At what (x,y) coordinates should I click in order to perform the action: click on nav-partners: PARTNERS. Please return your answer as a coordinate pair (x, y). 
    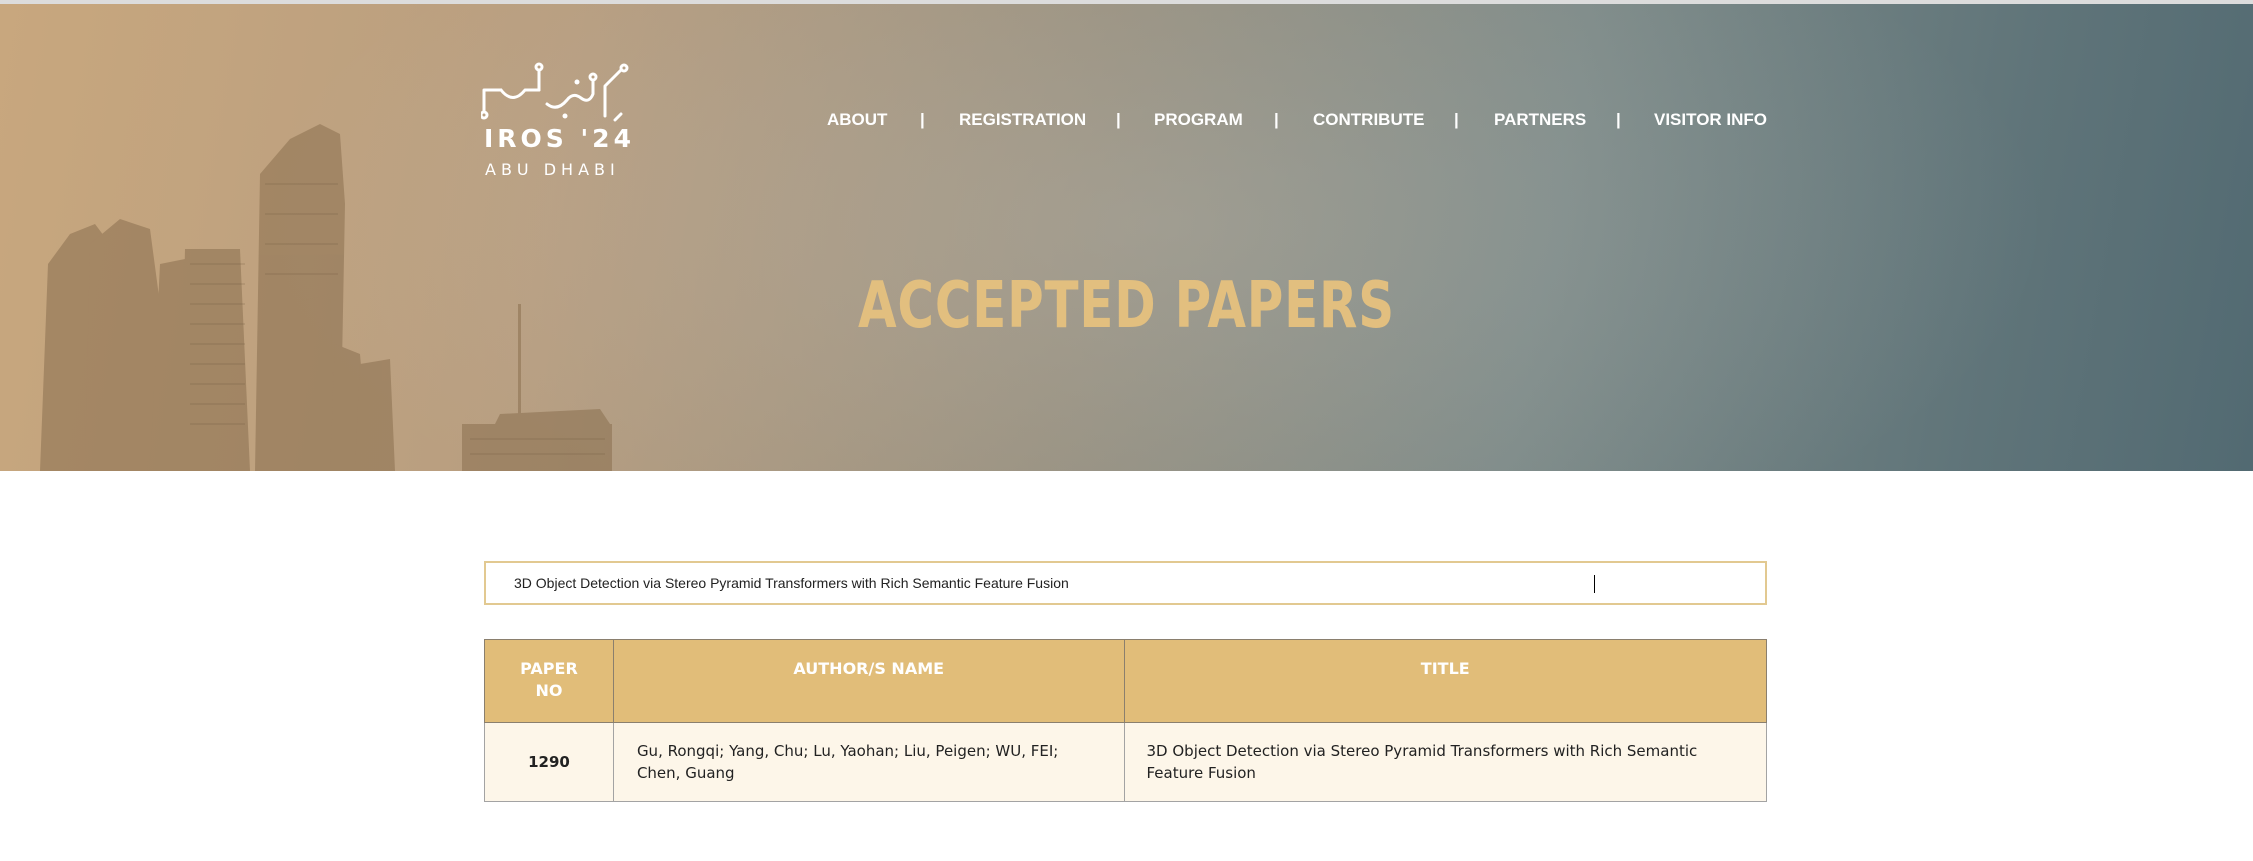
    Looking at the image, I should click on (1540, 120).